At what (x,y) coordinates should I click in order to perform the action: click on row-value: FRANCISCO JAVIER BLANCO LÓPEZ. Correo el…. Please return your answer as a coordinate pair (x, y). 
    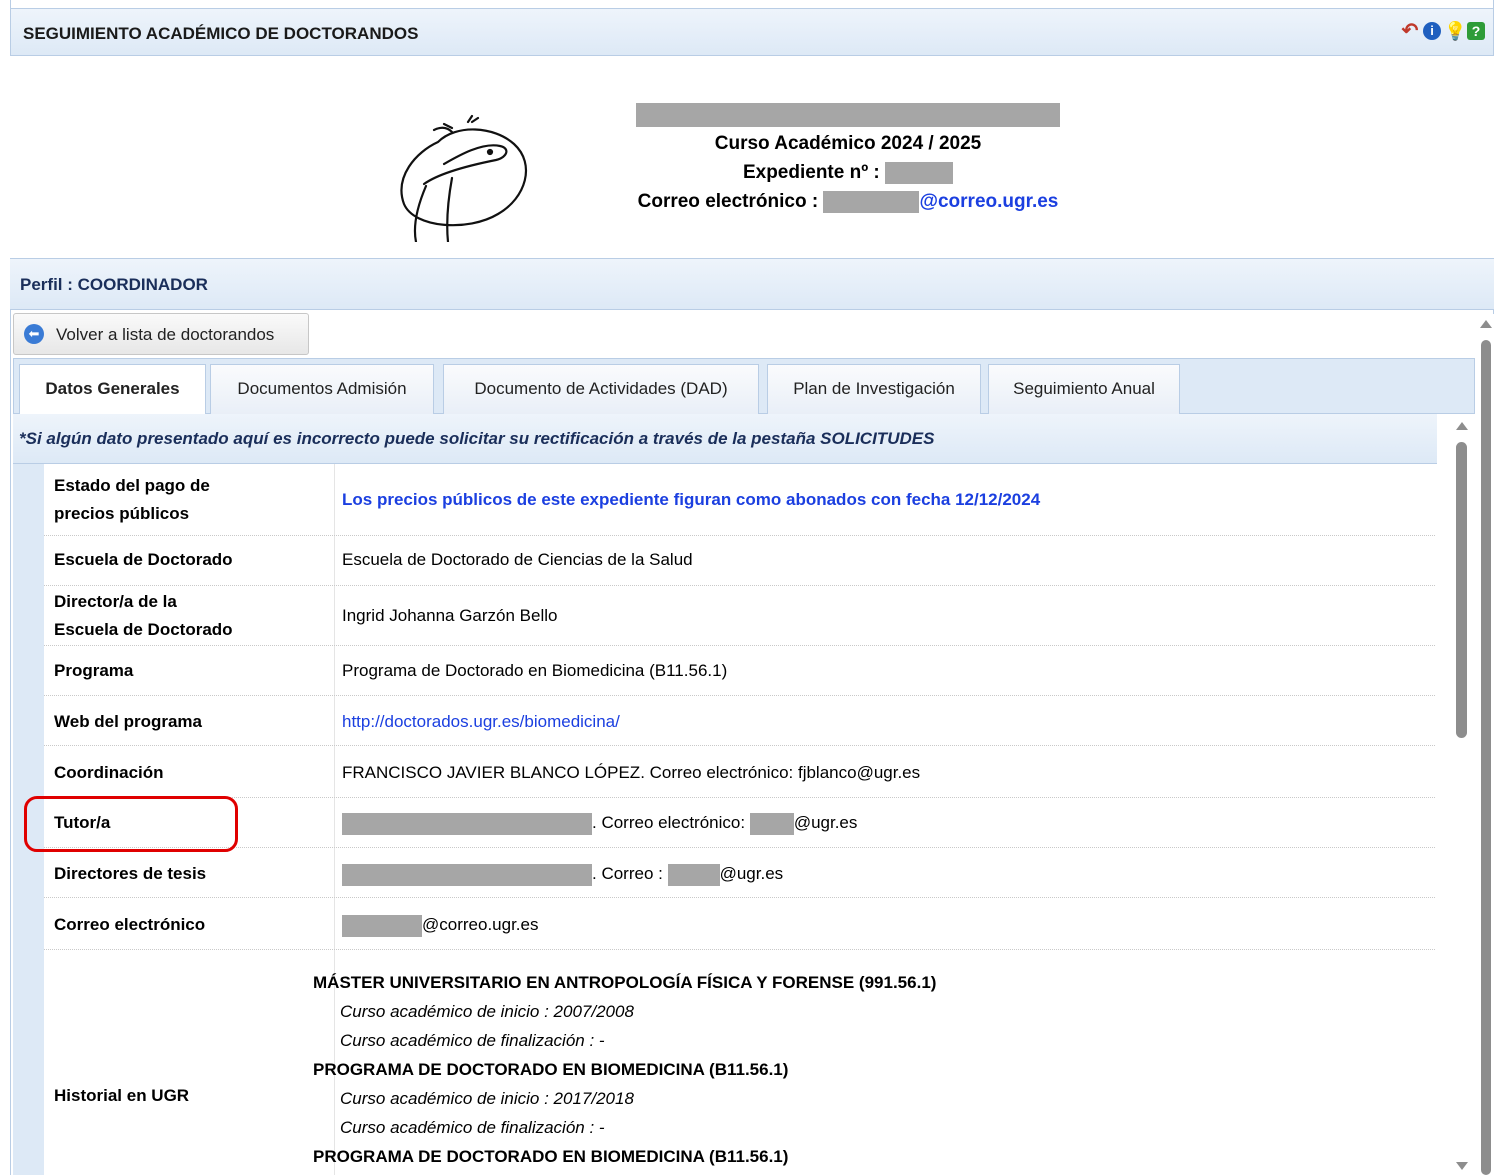
    Looking at the image, I should click on (631, 772).